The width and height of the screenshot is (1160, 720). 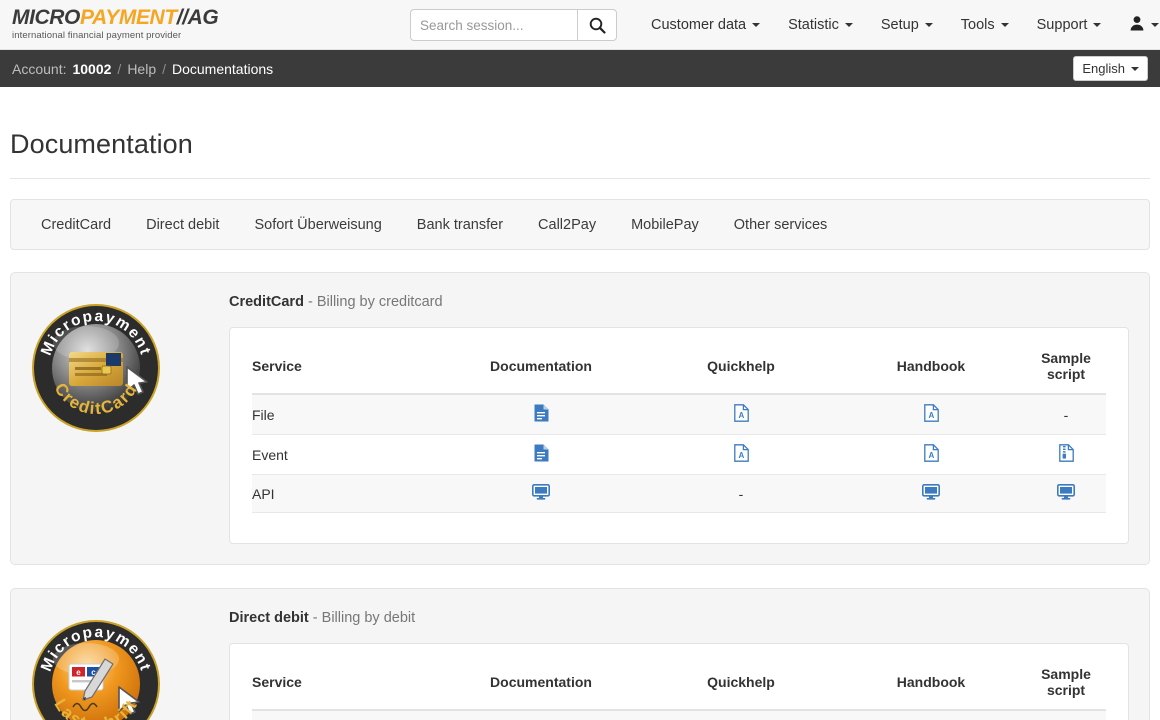 I want to click on zip-icon, so click(x=1066, y=453).